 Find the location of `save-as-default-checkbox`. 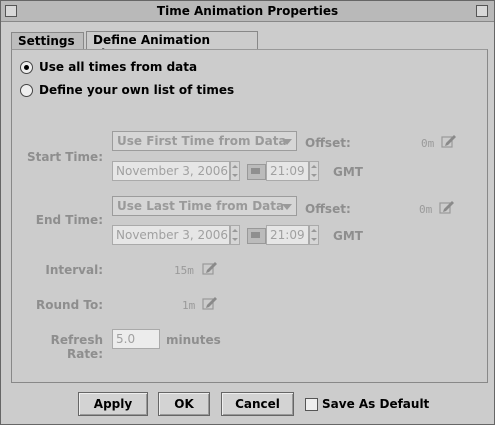

save-as-default-checkbox is located at coordinates (311, 404).